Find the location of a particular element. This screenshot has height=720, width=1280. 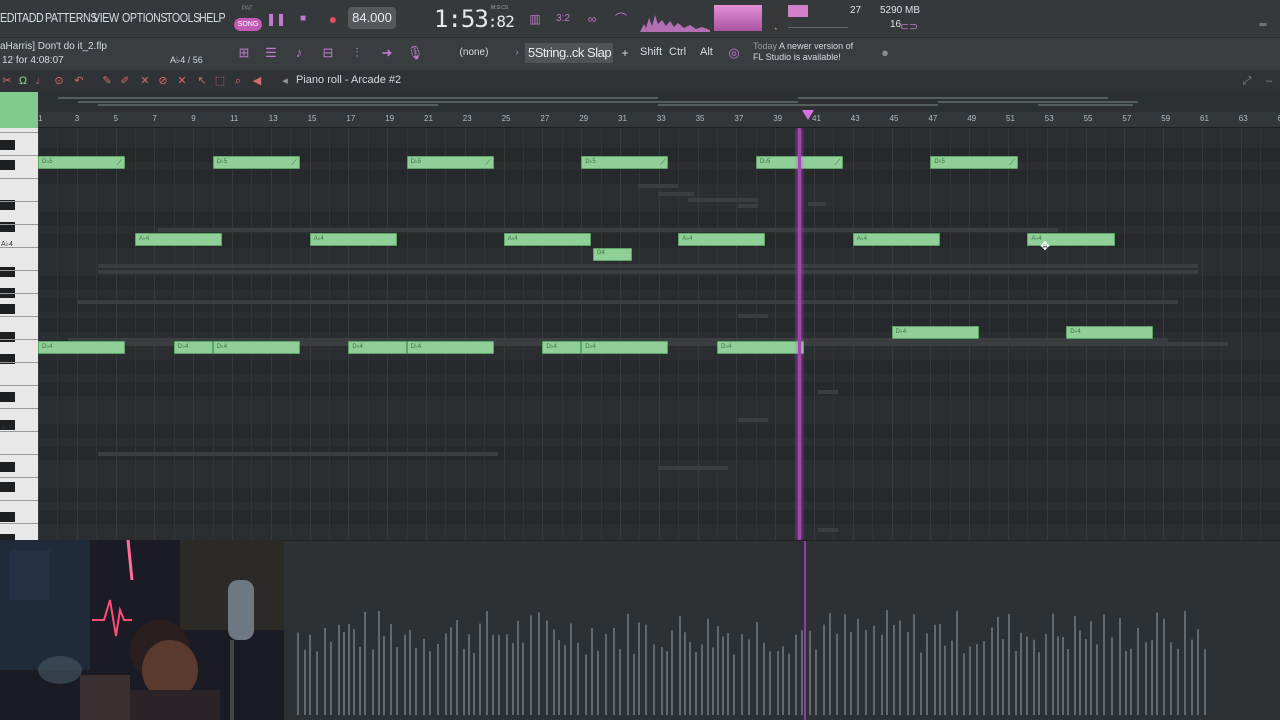

menu-view: VIEW is located at coordinates (106, 17).